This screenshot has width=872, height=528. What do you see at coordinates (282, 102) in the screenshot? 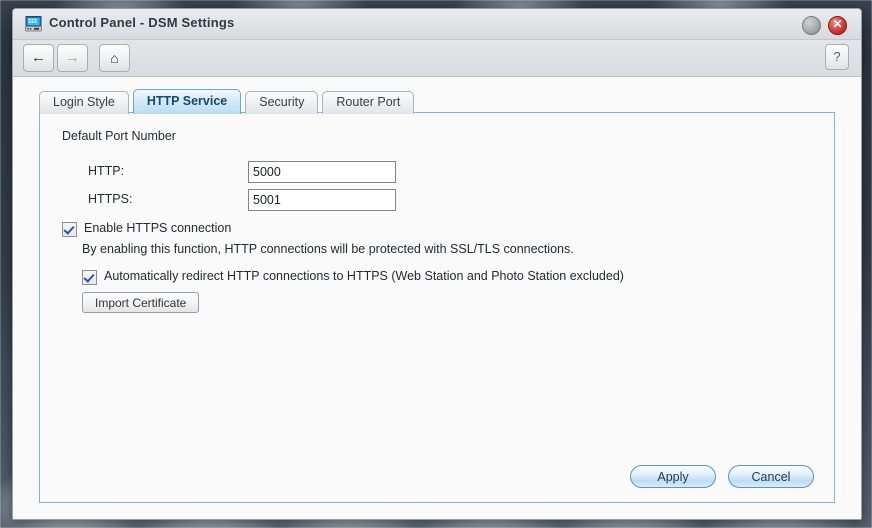
I see `tab-security: Security` at bounding box center [282, 102].